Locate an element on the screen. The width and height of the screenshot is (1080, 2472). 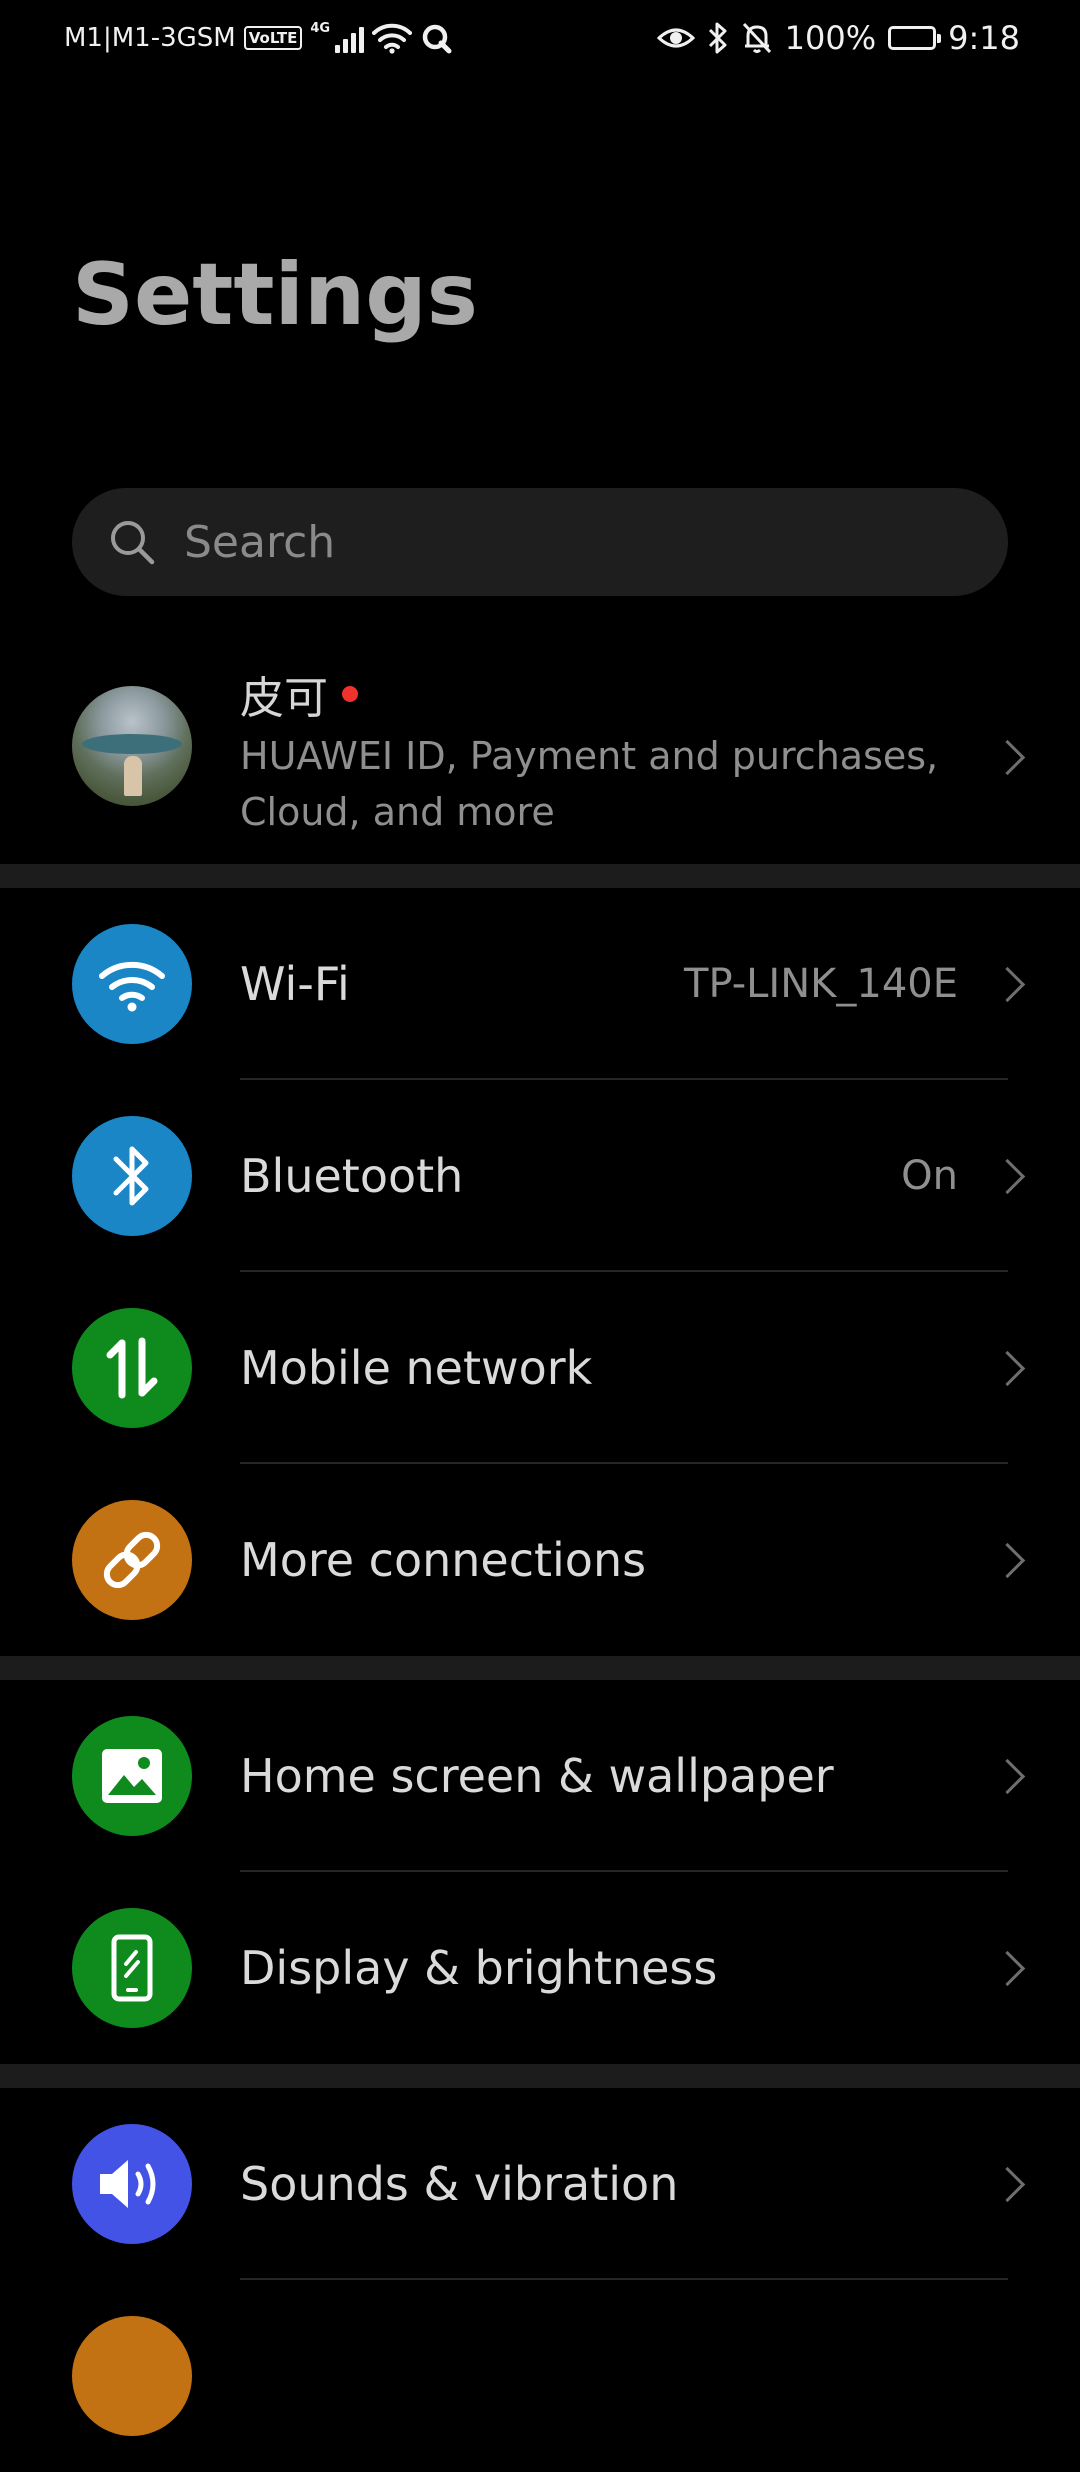
volte-badge: VoLTE is located at coordinates (273, 38).